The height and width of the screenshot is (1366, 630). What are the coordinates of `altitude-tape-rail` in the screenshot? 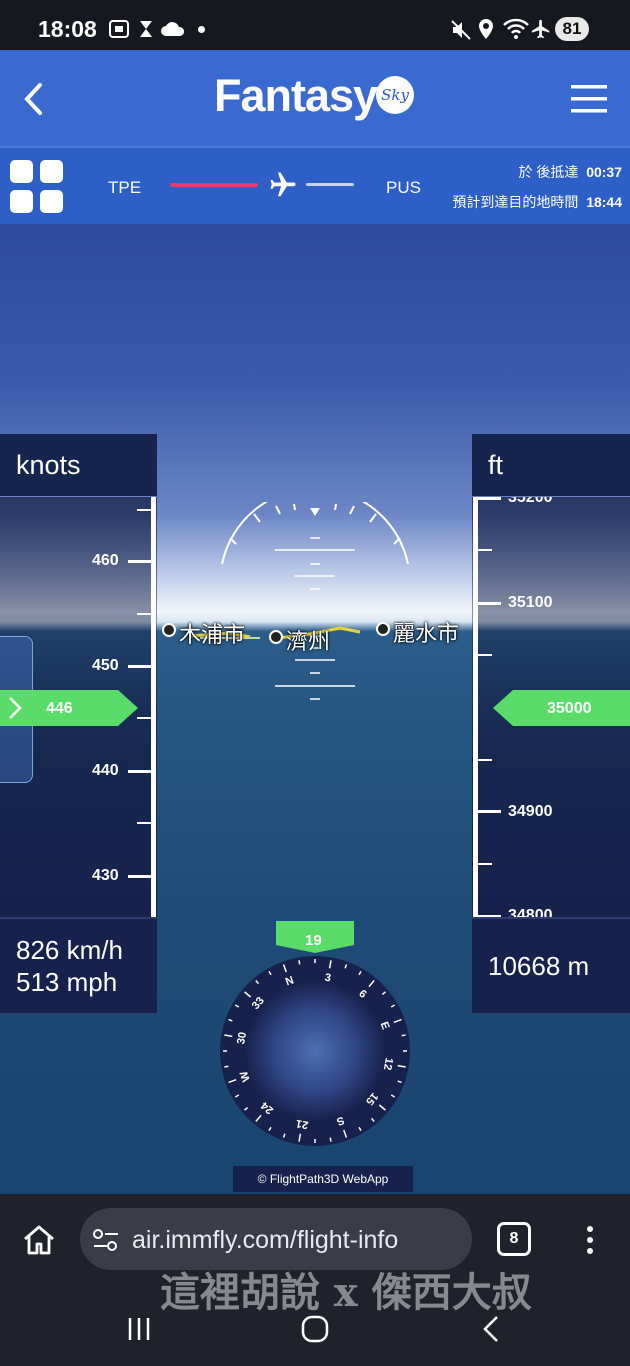 It's located at (475, 707).